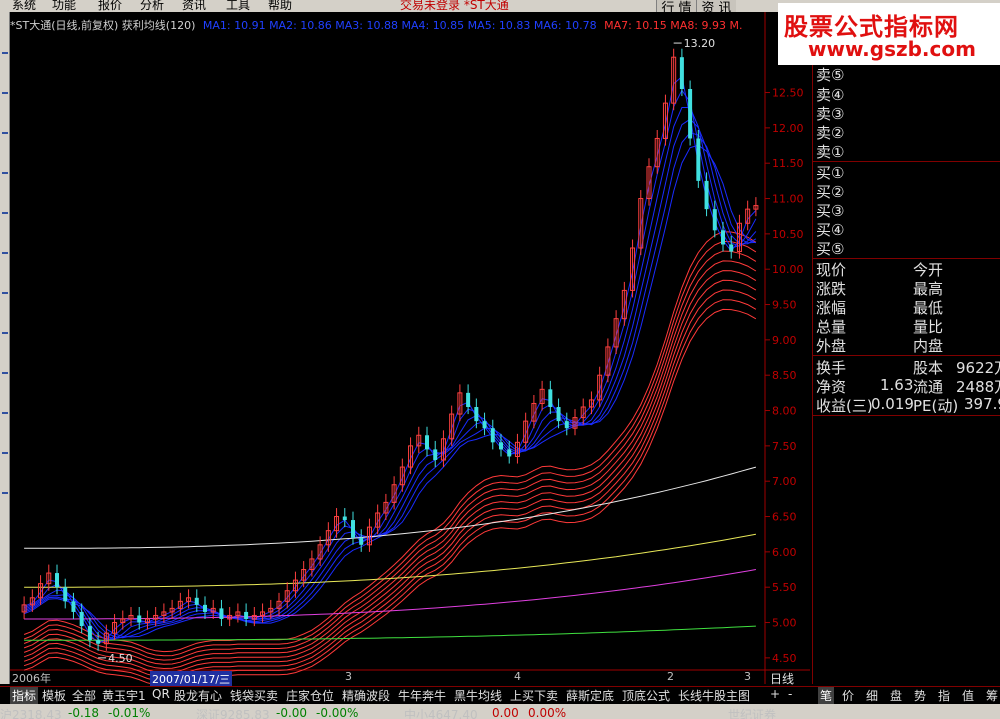 This screenshot has width=1000, height=719. Describe the element at coordinates (161, 694) in the screenshot. I see `tab-formula: QR` at that location.